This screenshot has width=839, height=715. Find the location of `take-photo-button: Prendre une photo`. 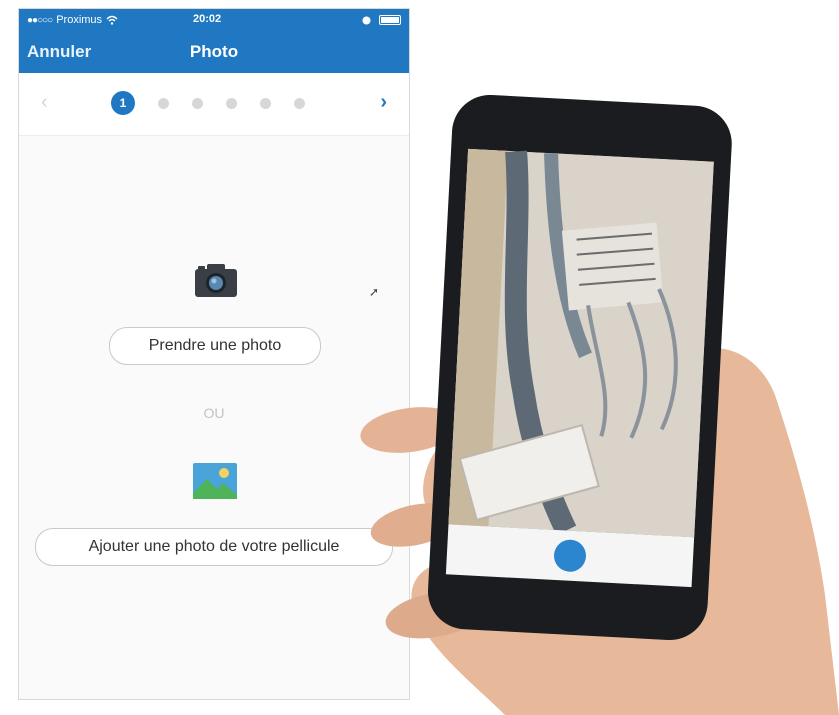

take-photo-button: Prendre une photo is located at coordinates (215, 346).